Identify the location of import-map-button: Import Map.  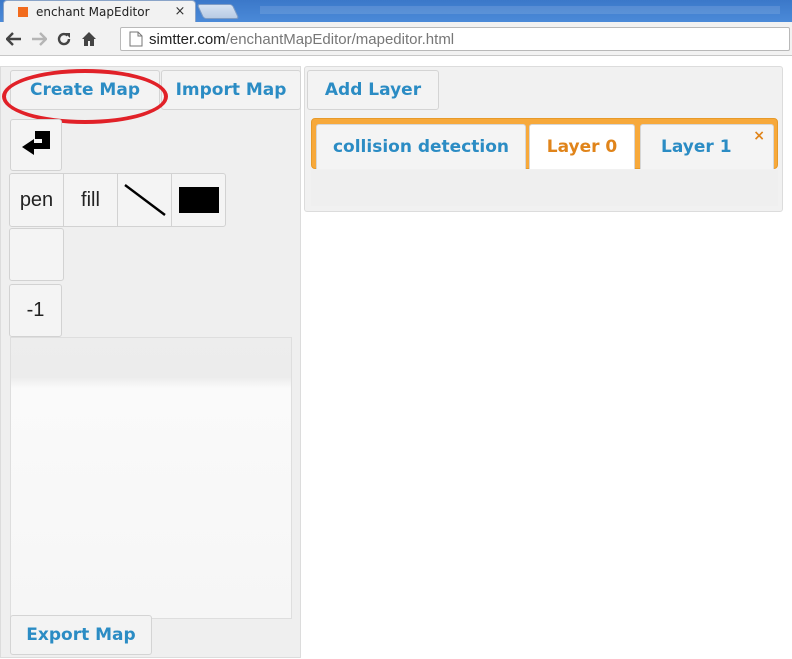
(231, 90).